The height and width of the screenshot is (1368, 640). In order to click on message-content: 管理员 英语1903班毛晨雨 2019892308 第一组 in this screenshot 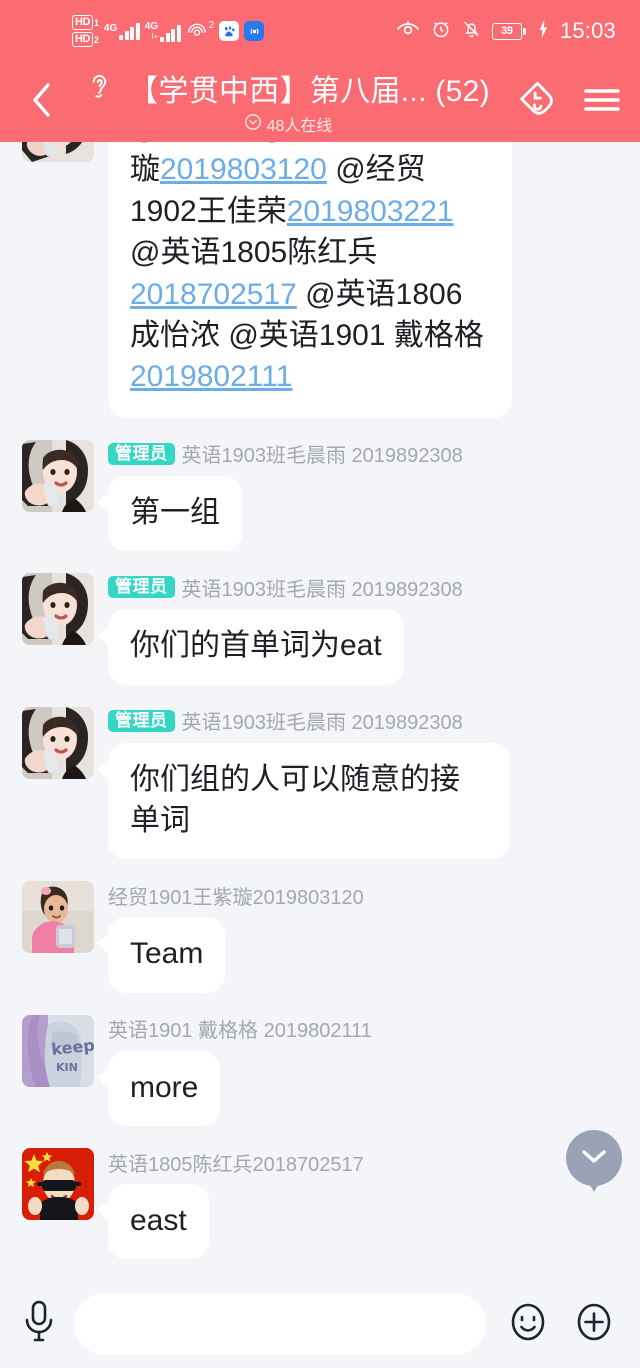, I will do `click(360, 496)`.